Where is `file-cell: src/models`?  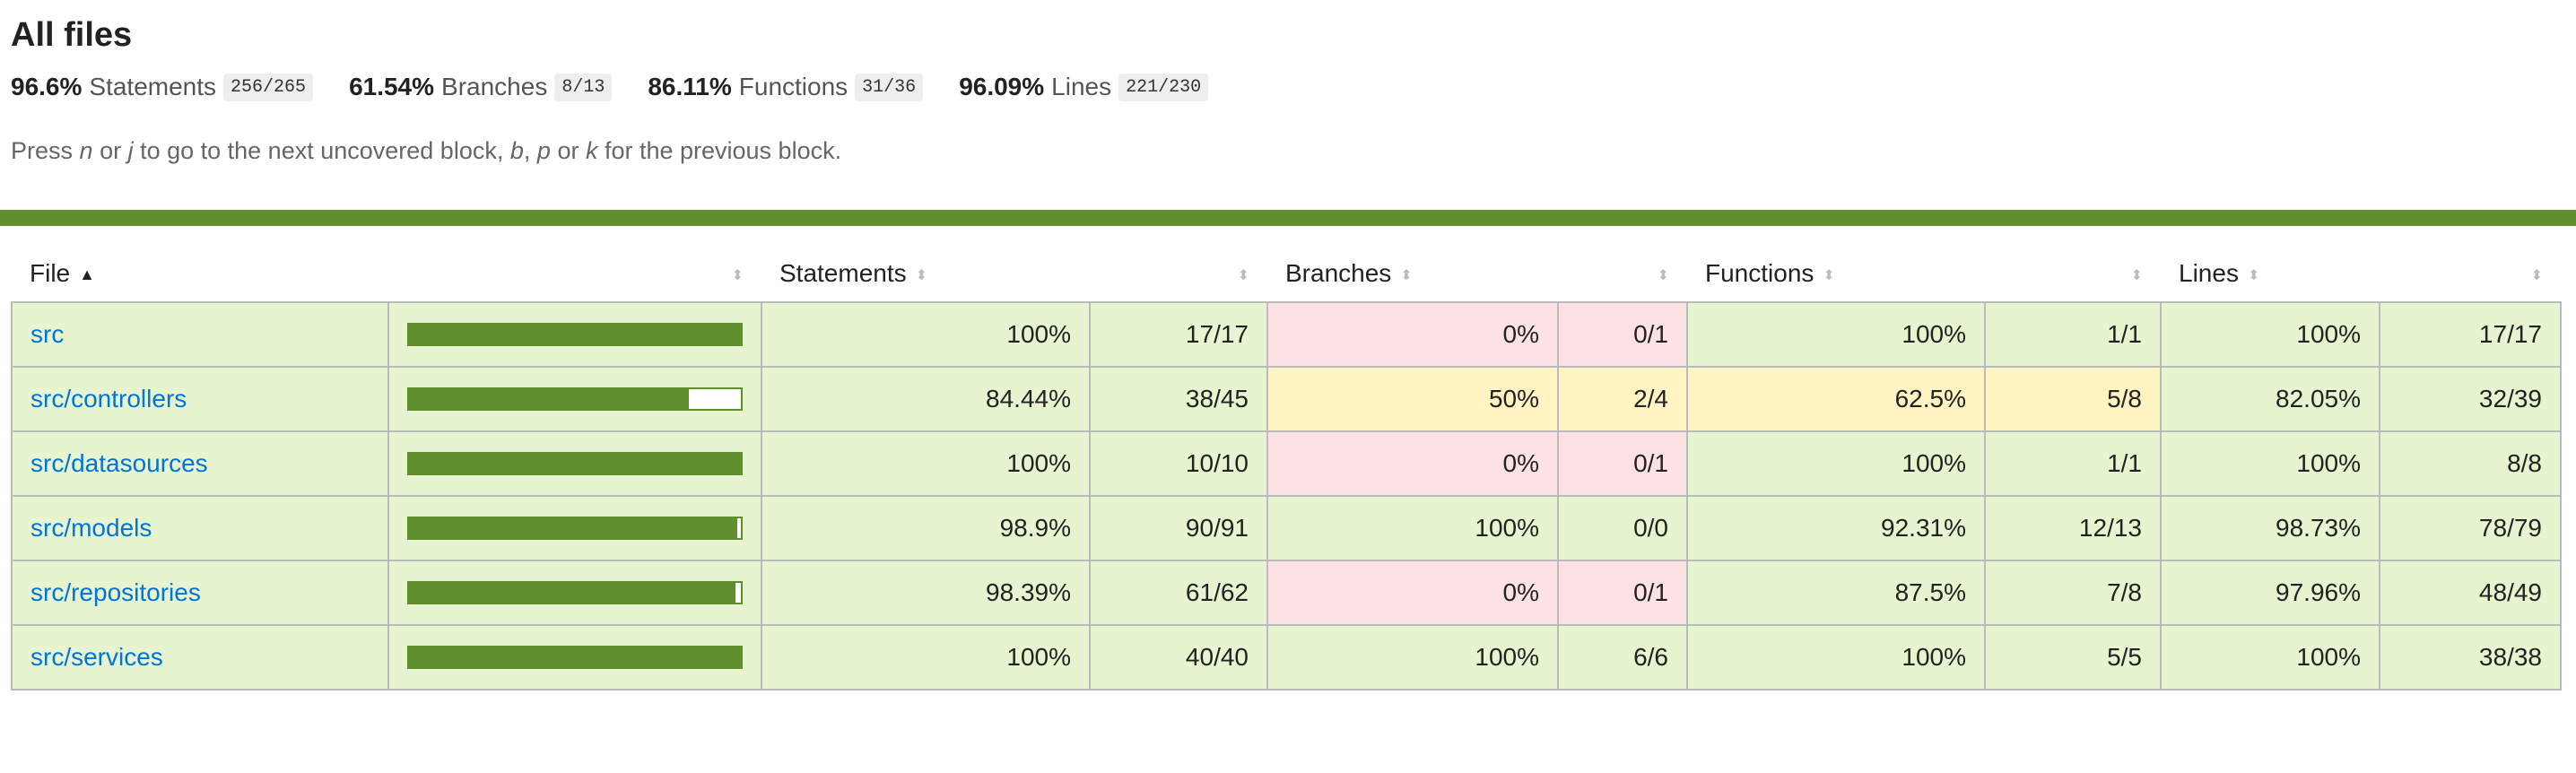 file-cell: src/models is located at coordinates (200, 528).